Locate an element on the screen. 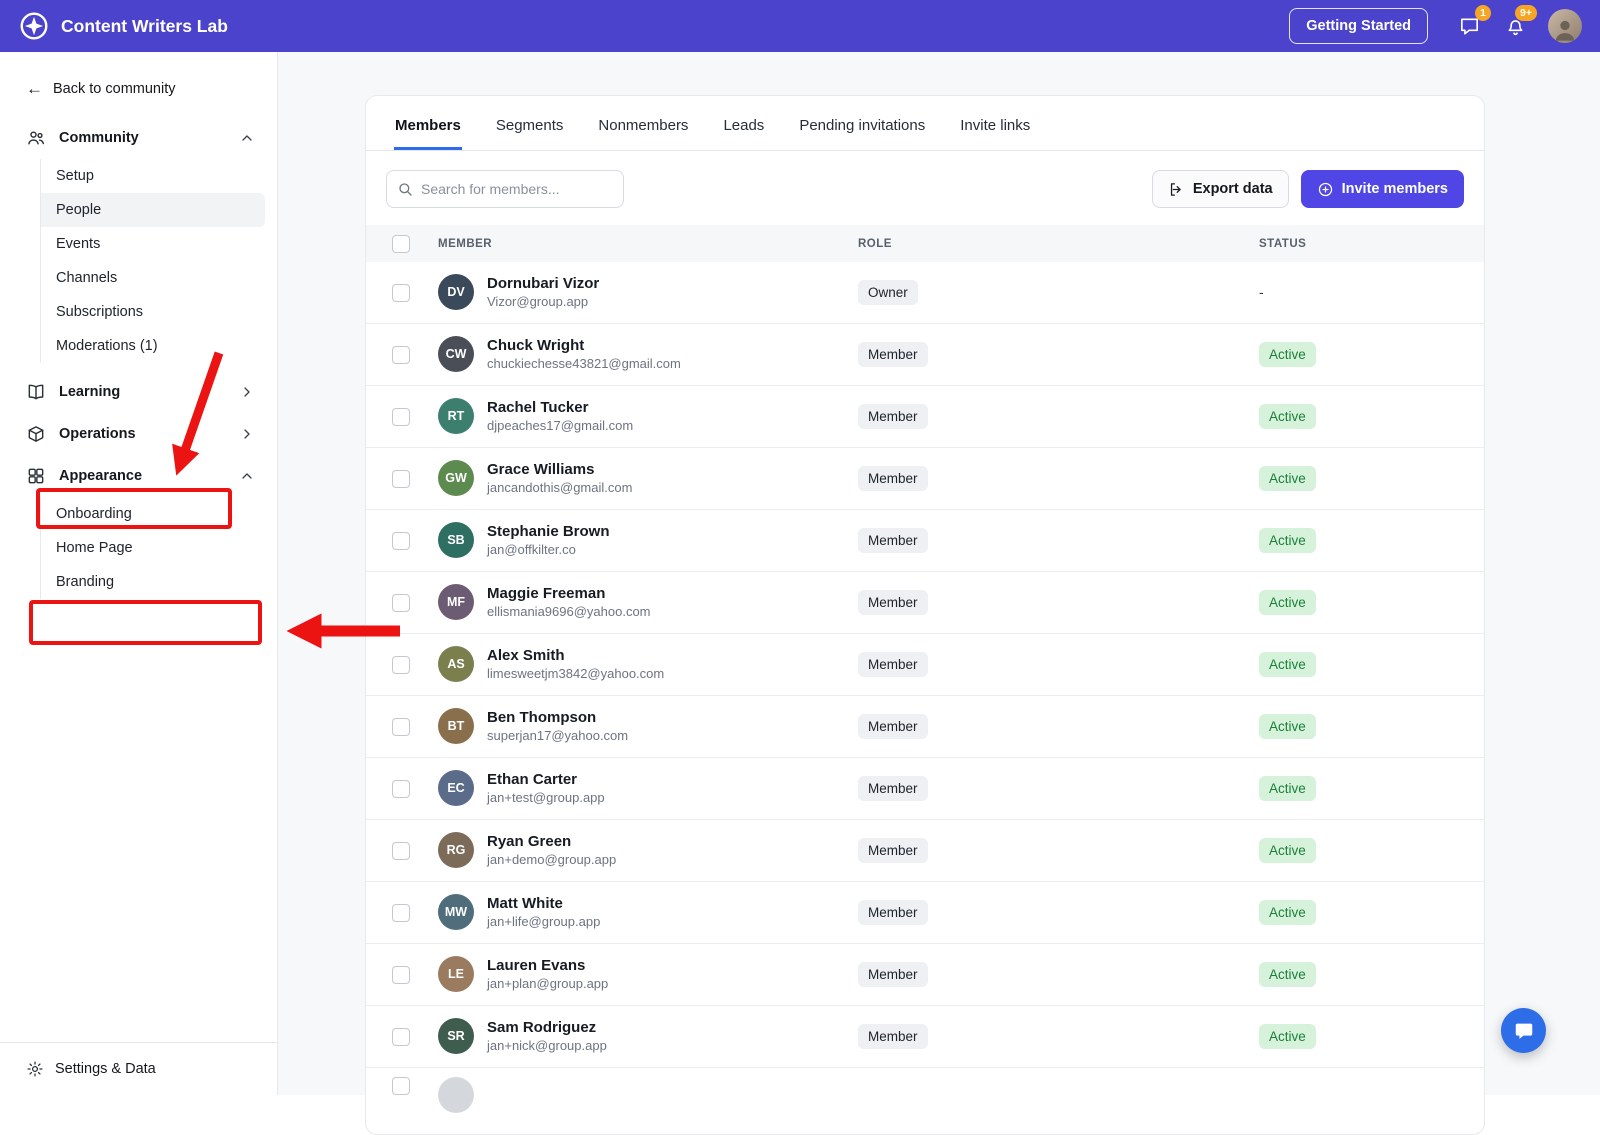  member-cell: RT Rachel Tucker djpeaches17@gmail.com is located at coordinates (648, 416).